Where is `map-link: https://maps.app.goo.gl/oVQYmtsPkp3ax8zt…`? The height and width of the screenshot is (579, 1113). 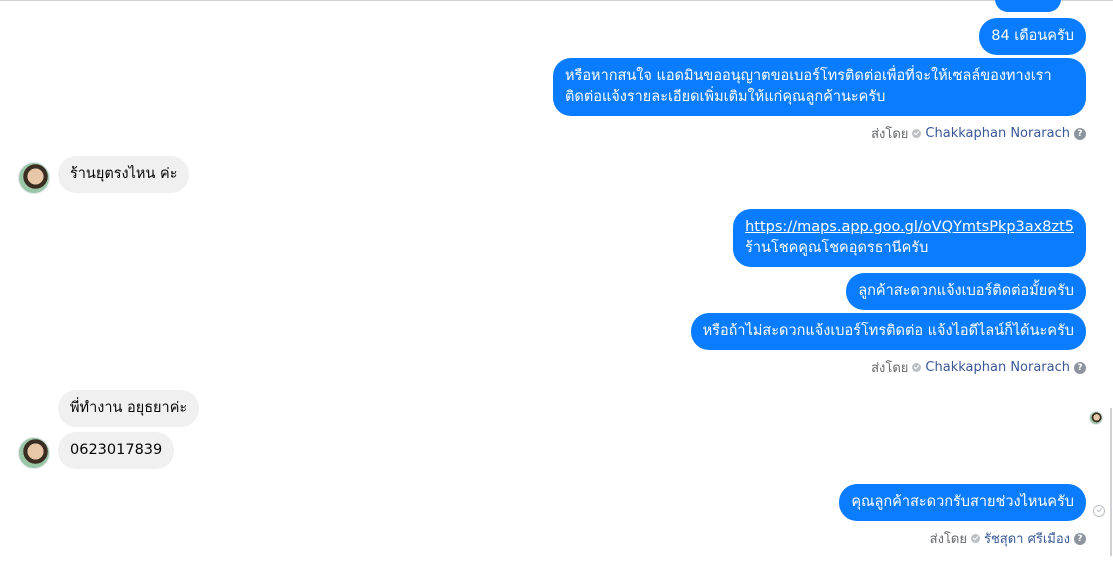 map-link: https://maps.app.goo.gl/oVQYmtsPkp3ax8zt… is located at coordinates (909, 227).